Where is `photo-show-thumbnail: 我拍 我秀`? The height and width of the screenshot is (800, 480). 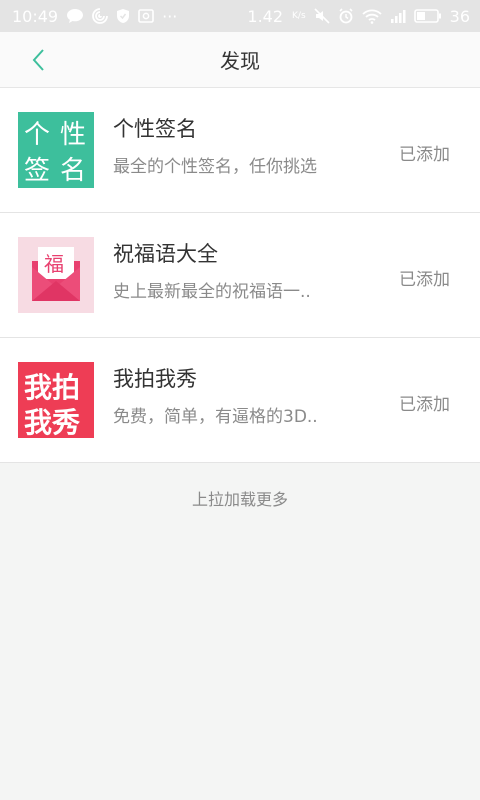 photo-show-thumbnail: 我拍 我秀 is located at coordinates (56, 400).